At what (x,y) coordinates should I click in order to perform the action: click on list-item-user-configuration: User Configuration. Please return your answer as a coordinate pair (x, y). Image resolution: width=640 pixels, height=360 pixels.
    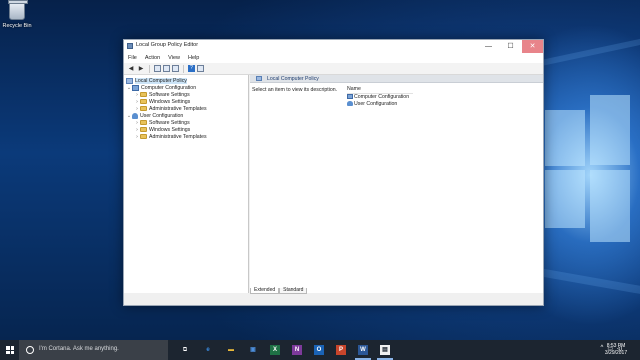
    Looking at the image, I should click on (372, 103).